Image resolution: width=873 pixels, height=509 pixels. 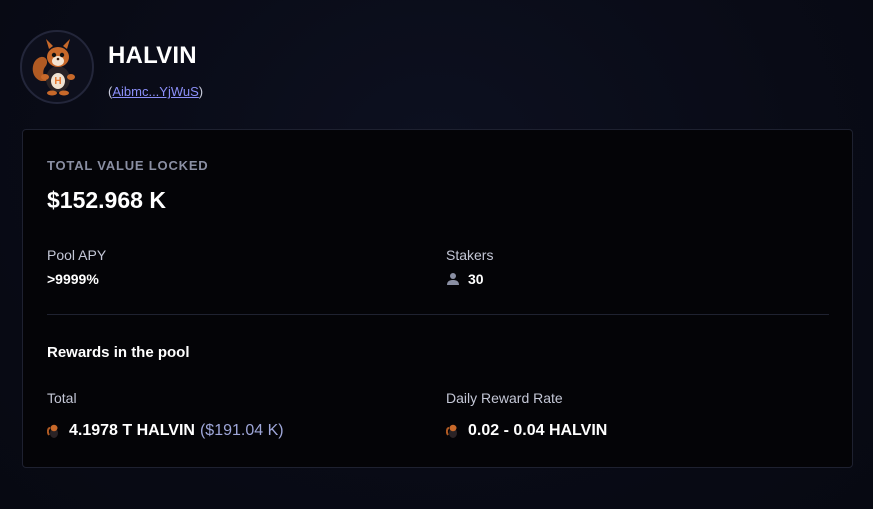 I want to click on svg-text: H, so click(x=57, y=81).